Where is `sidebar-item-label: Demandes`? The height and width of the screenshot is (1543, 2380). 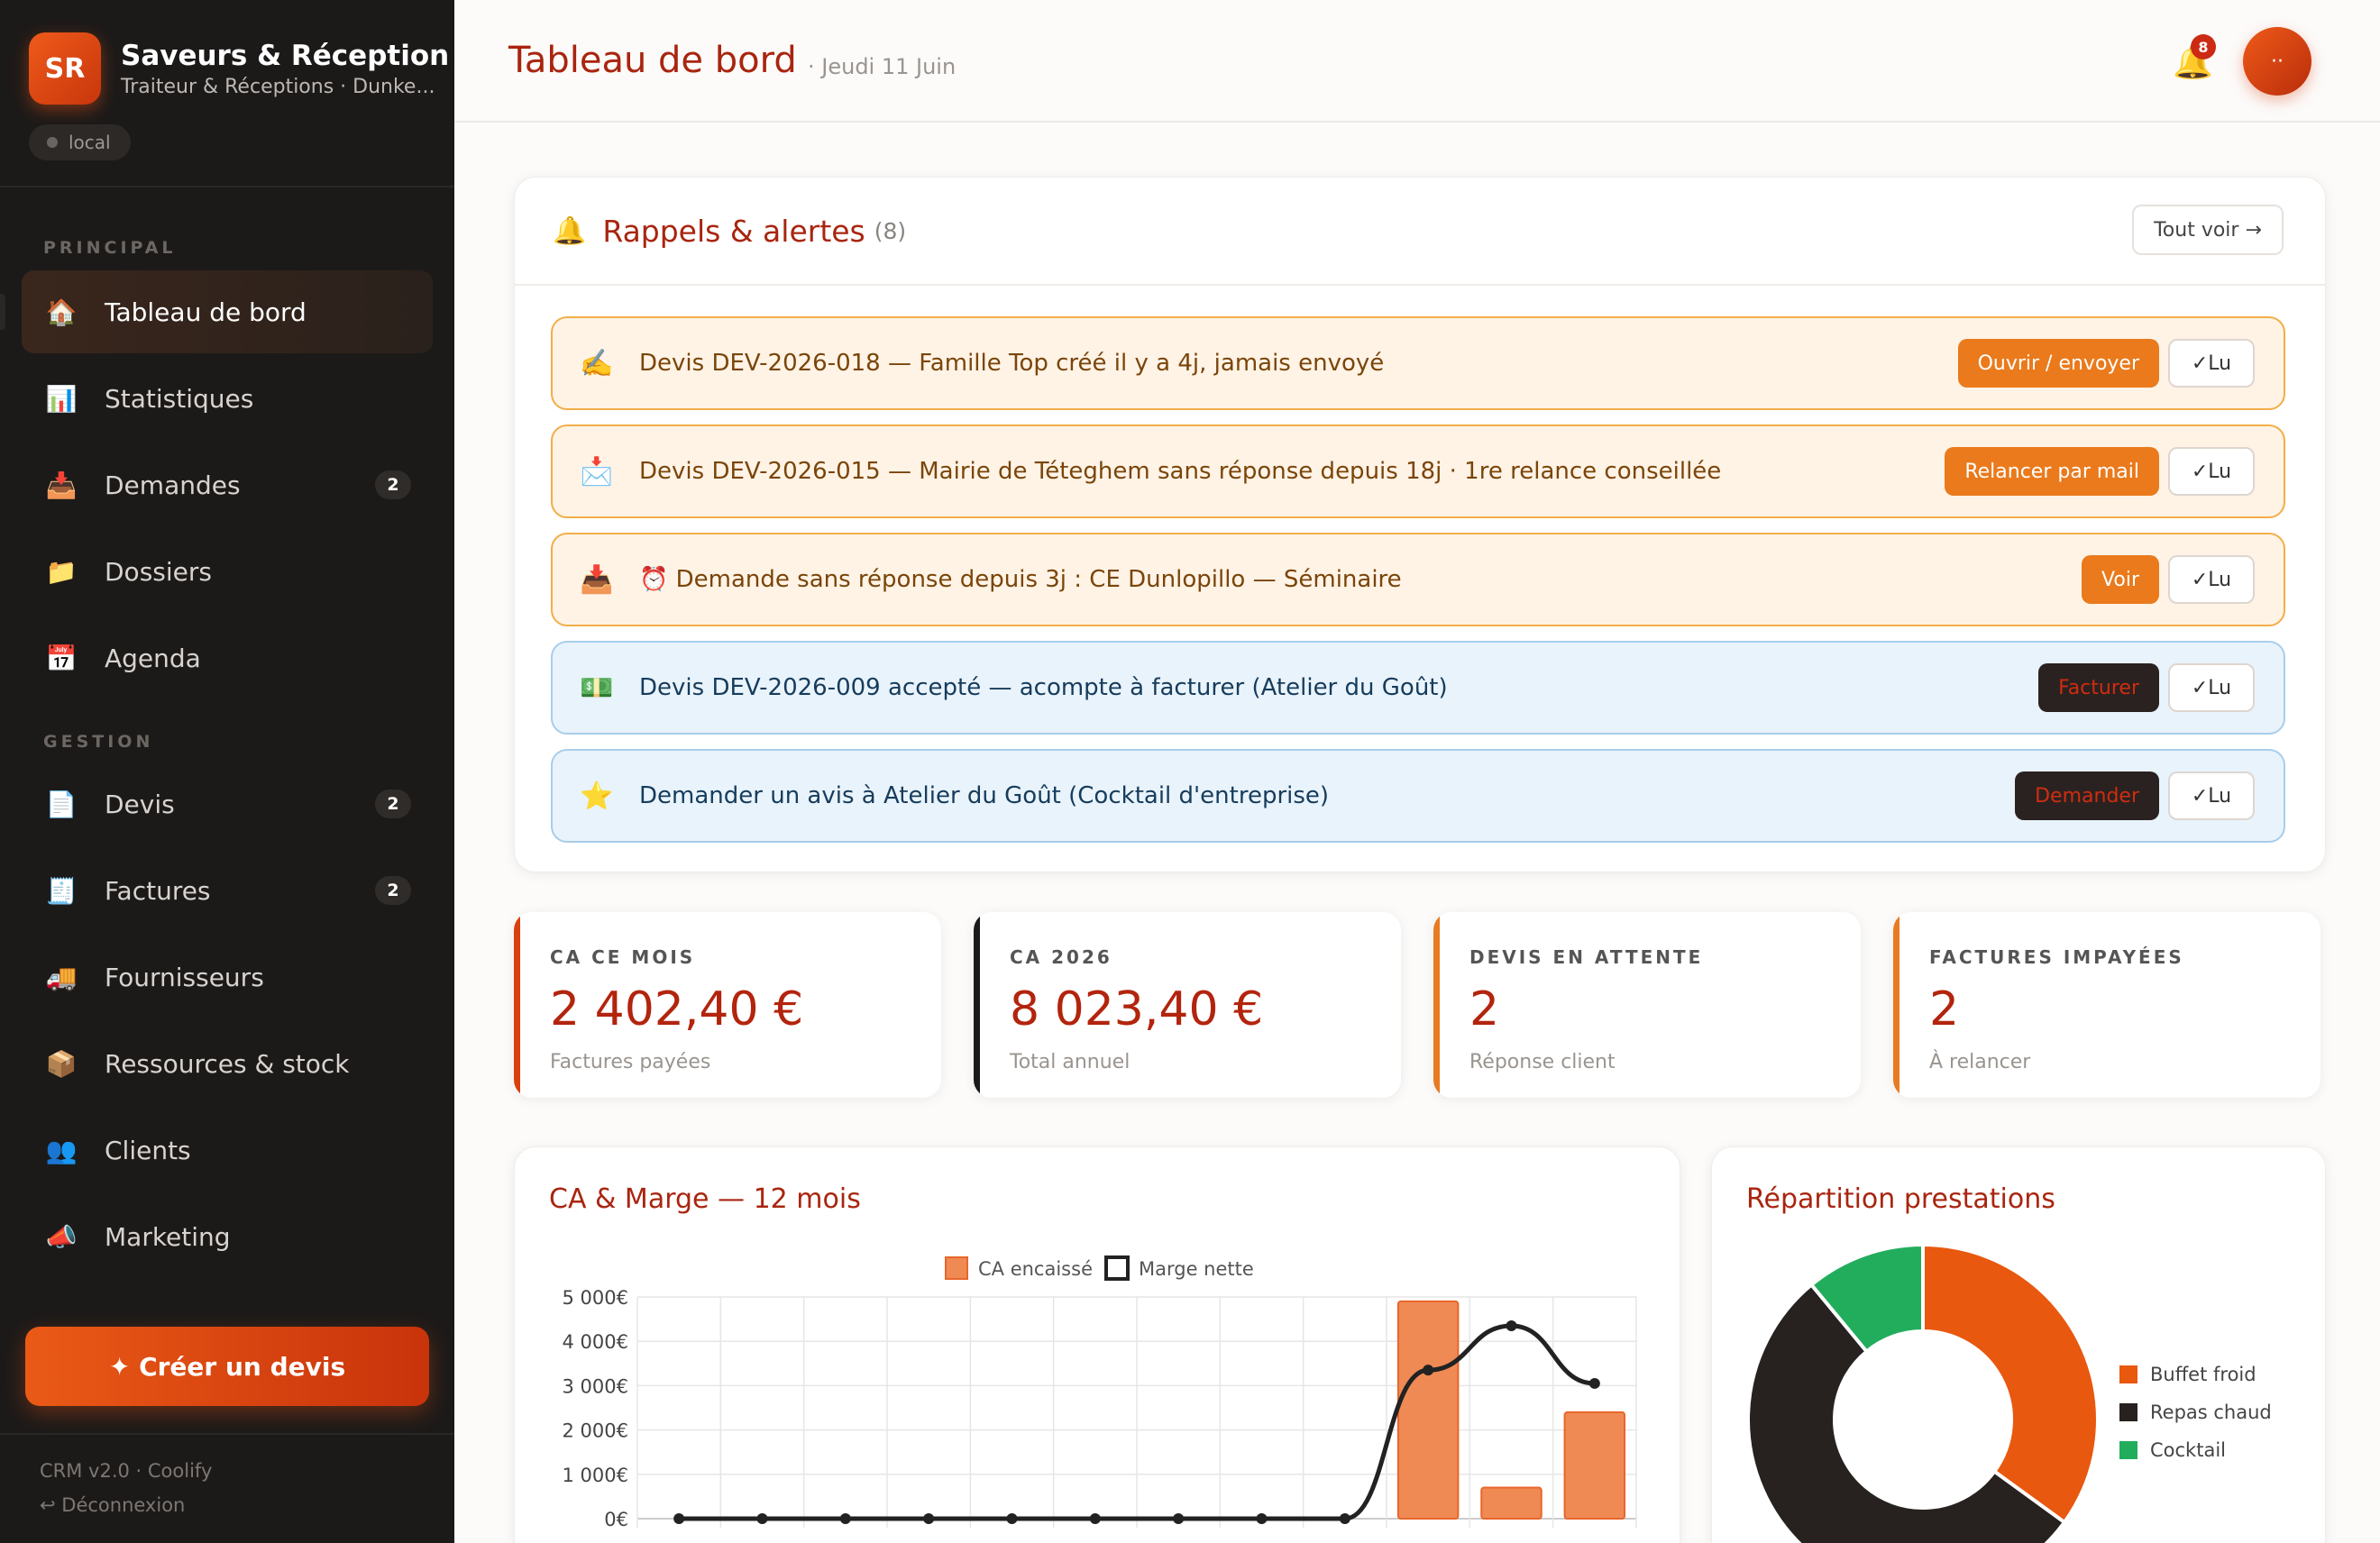 sidebar-item-label: Demandes is located at coordinates (173, 485).